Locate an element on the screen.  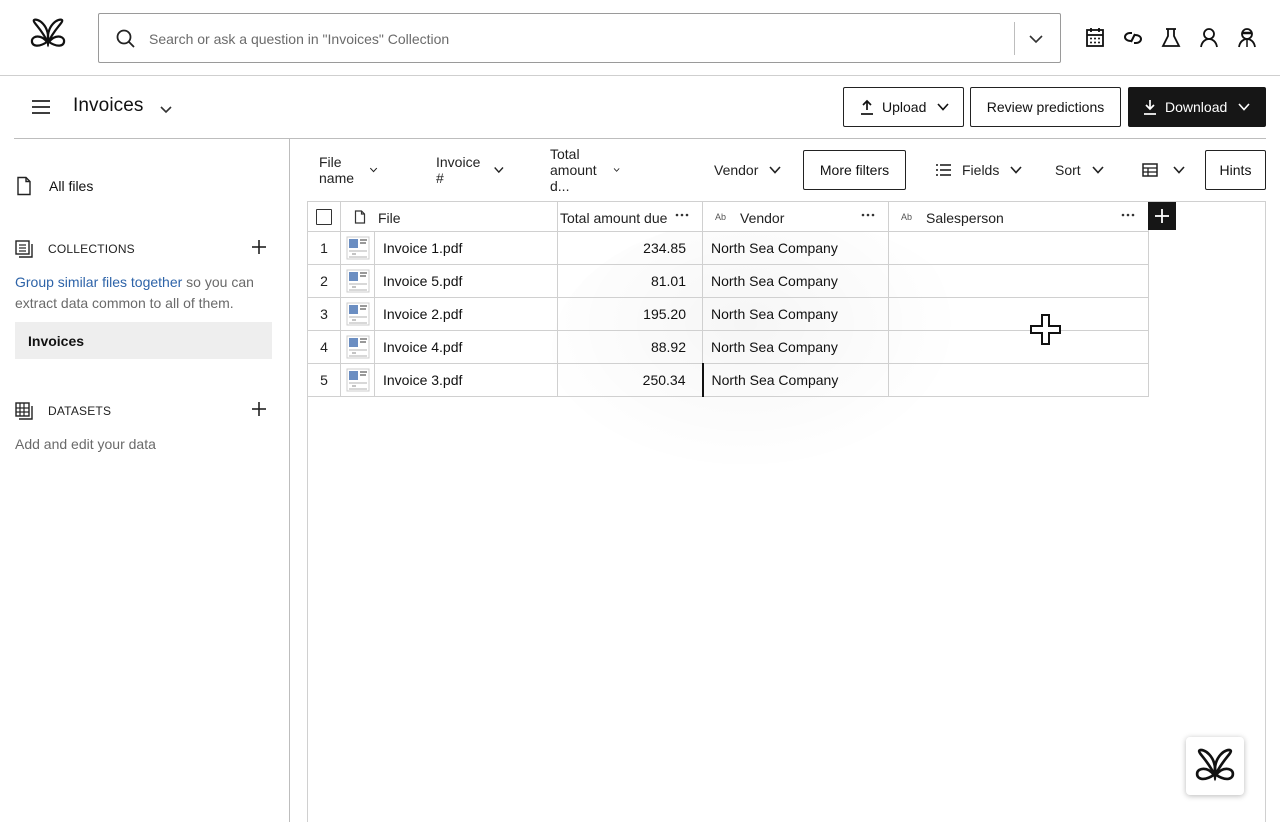
plus-icon is located at coordinates (1162, 216).